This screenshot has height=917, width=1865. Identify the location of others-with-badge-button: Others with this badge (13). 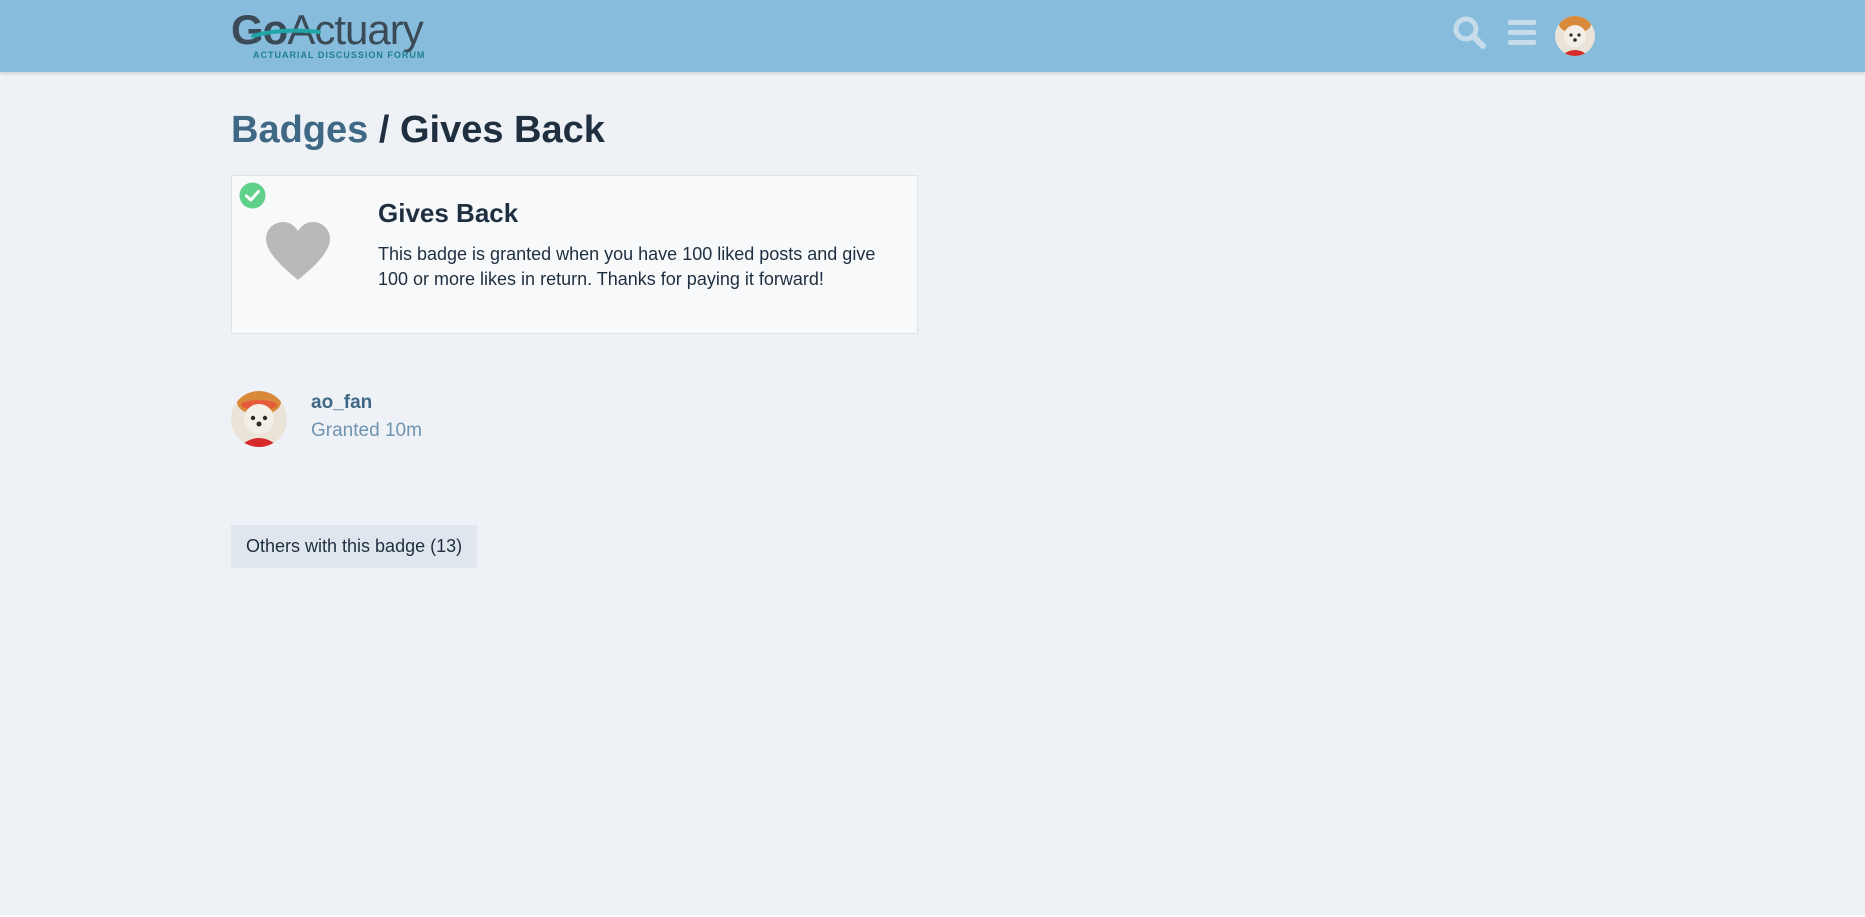
(354, 546).